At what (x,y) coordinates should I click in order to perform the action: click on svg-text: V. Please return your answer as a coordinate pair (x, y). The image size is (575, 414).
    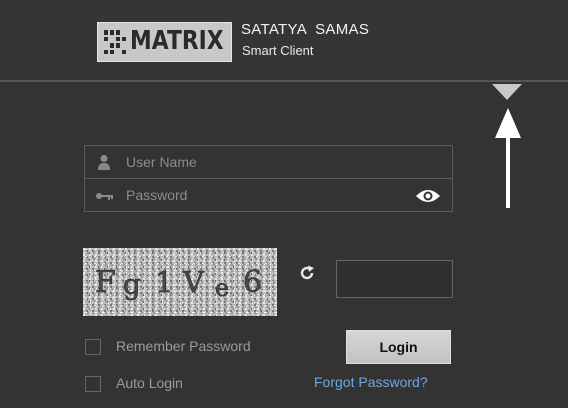
    Looking at the image, I should click on (193, 282).